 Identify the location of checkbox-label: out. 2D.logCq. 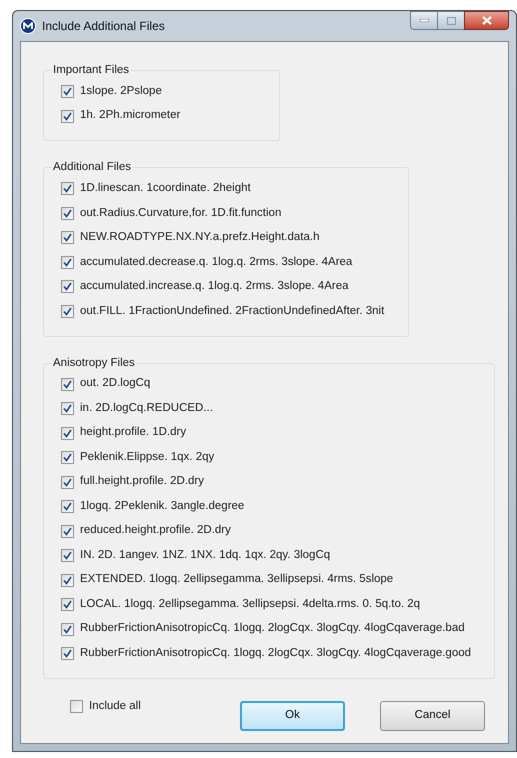
(115, 384).